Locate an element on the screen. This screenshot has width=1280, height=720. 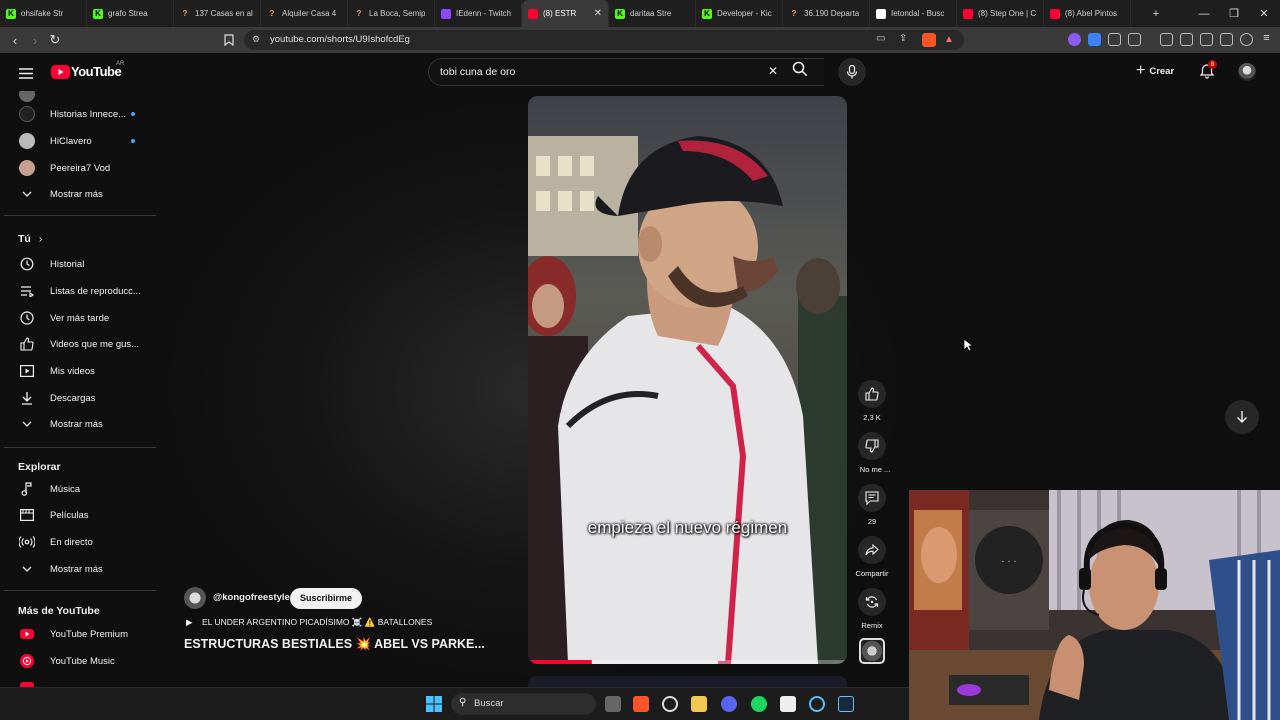
maximize-icon: ❐ is located at coordinates (1234, 13).